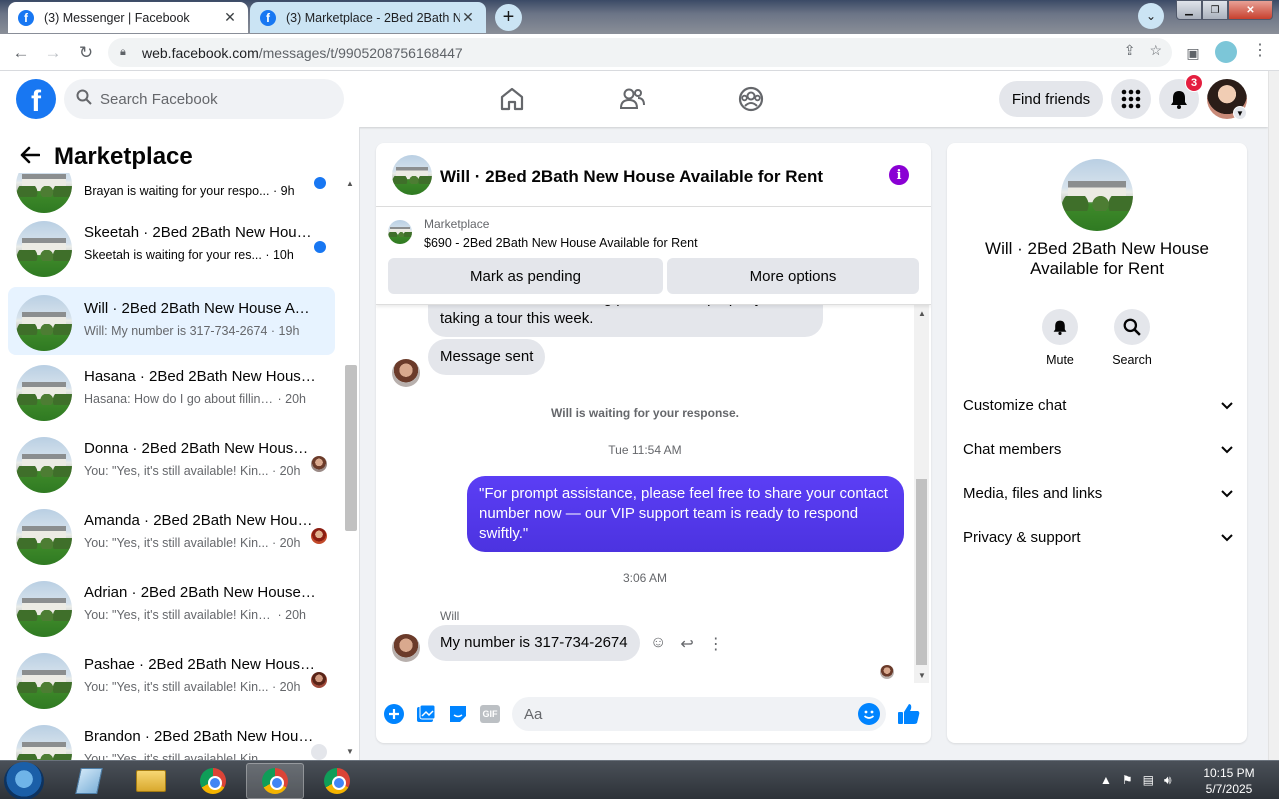  I want to click on back-arrow-icon, so click(30, 157).